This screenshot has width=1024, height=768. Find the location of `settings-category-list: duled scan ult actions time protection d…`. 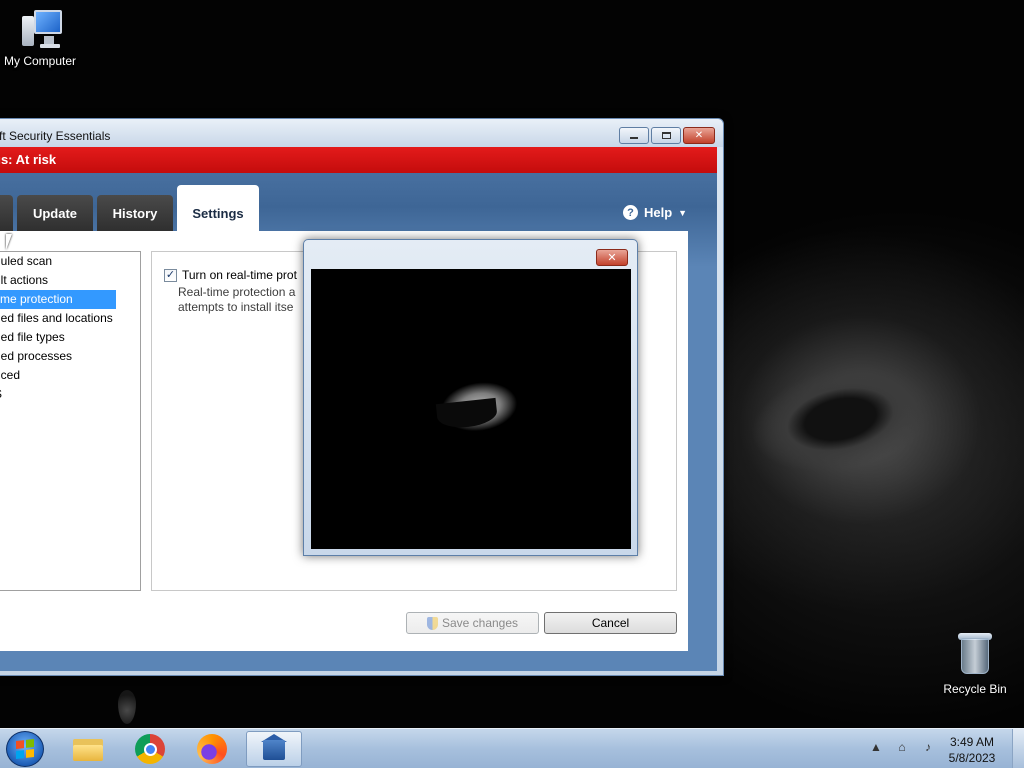

settings-category-list: duled scan ult actions time protection d… is located at coordinates (70, 421).